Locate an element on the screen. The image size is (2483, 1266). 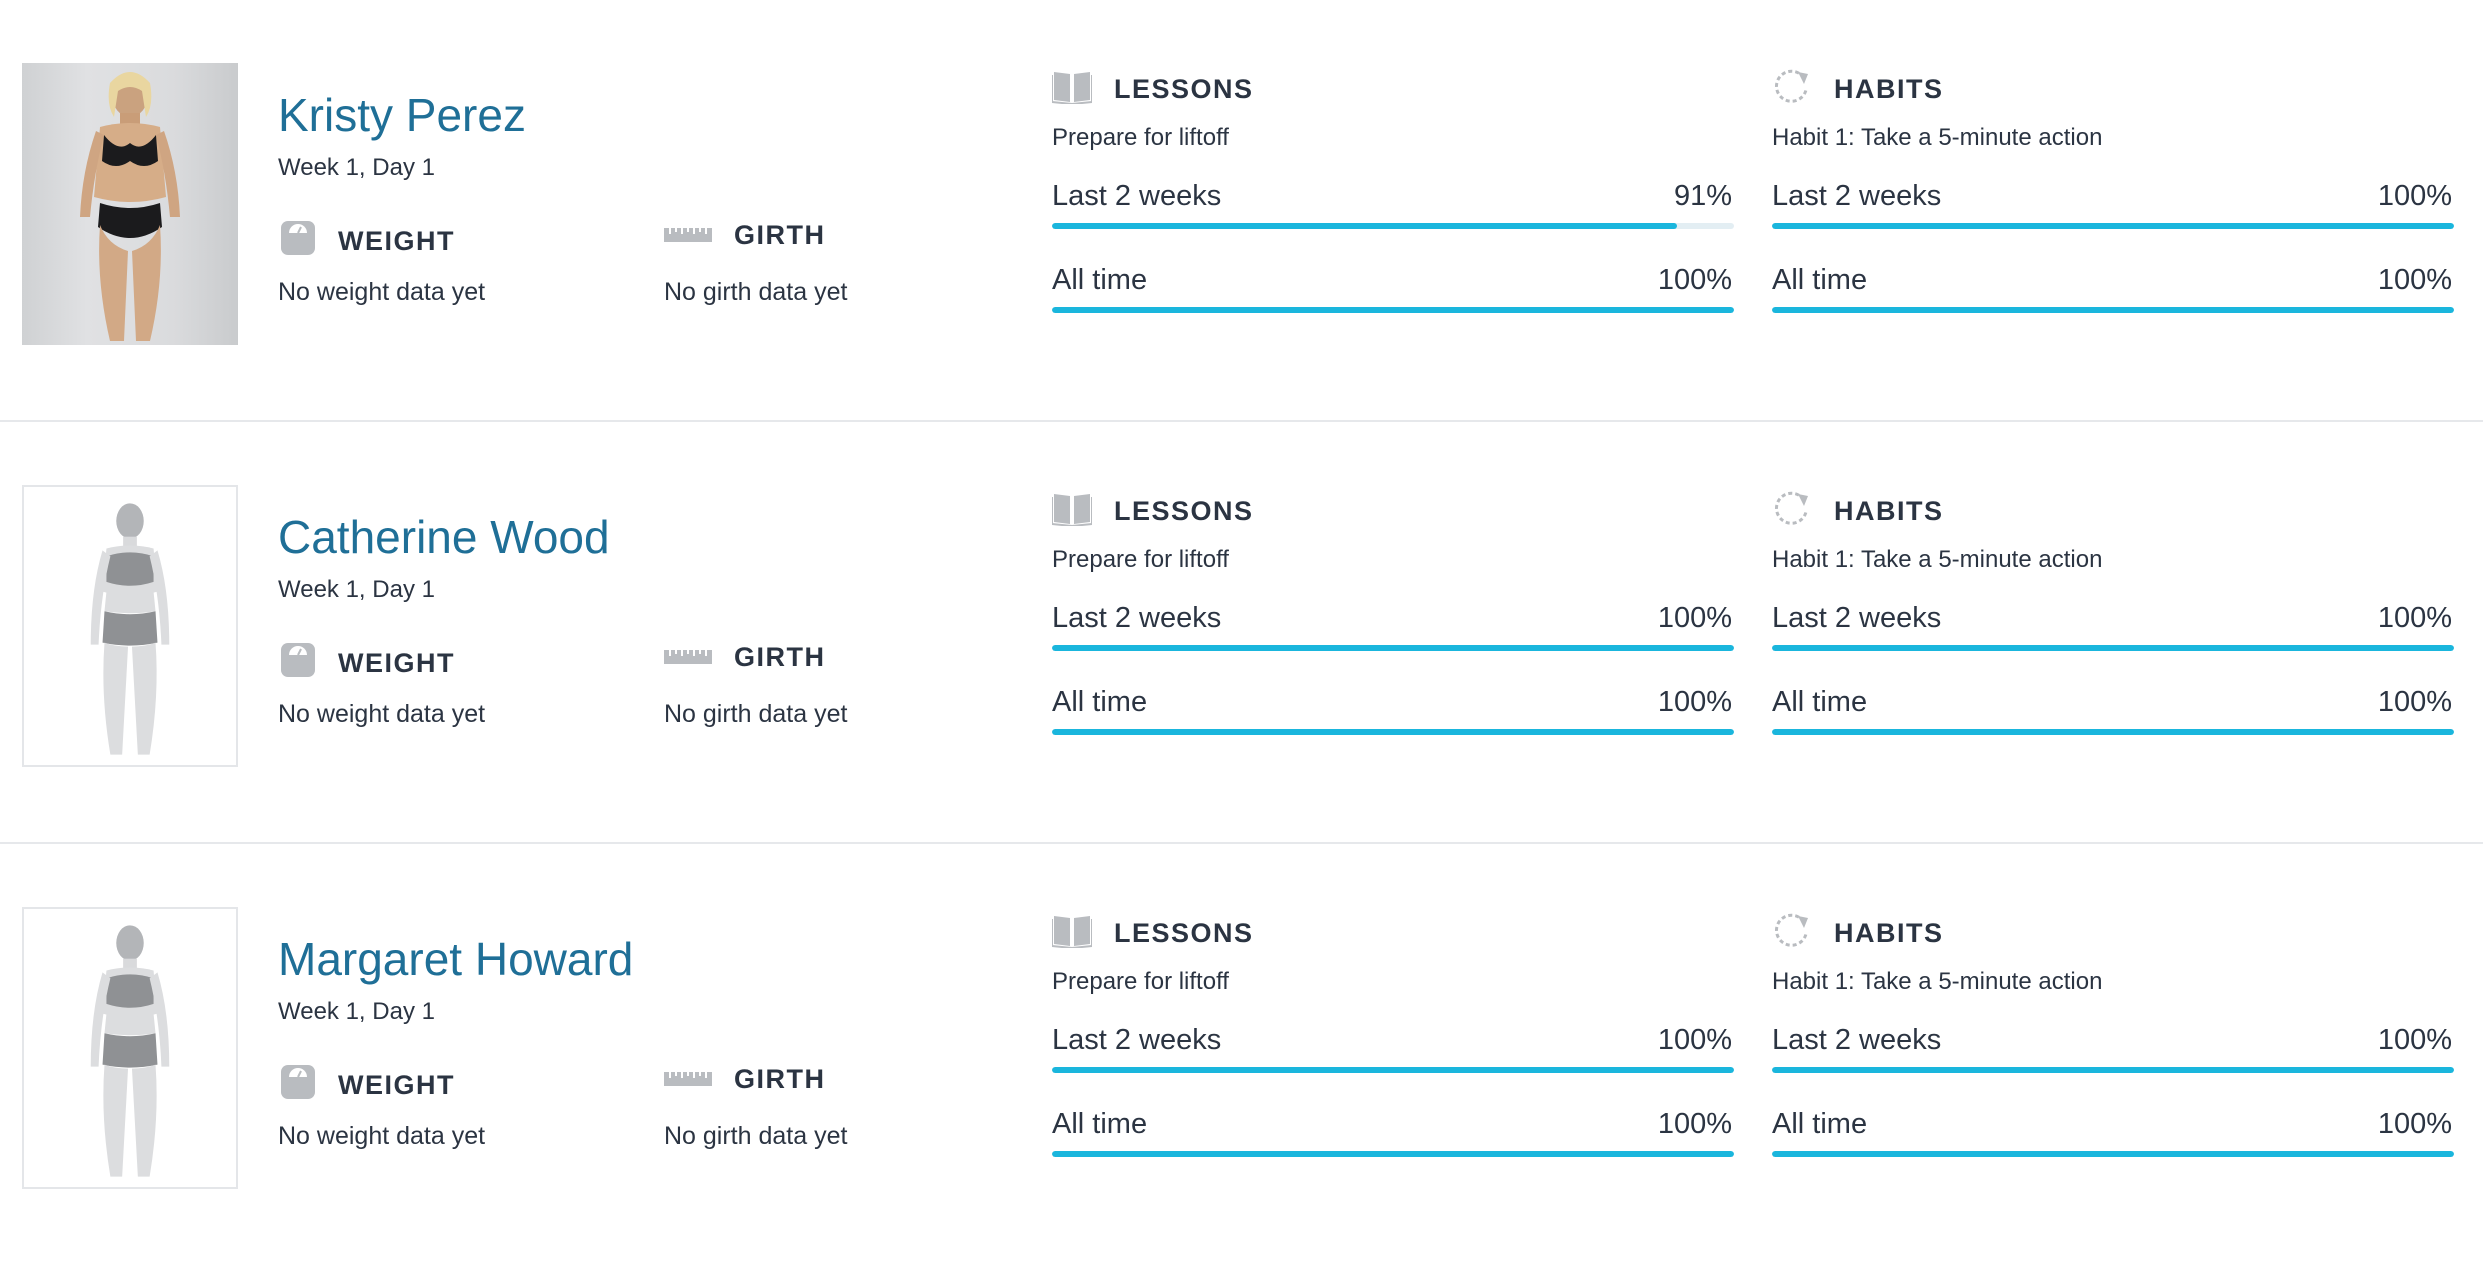
client-photo is located at coordinates (130, 204).